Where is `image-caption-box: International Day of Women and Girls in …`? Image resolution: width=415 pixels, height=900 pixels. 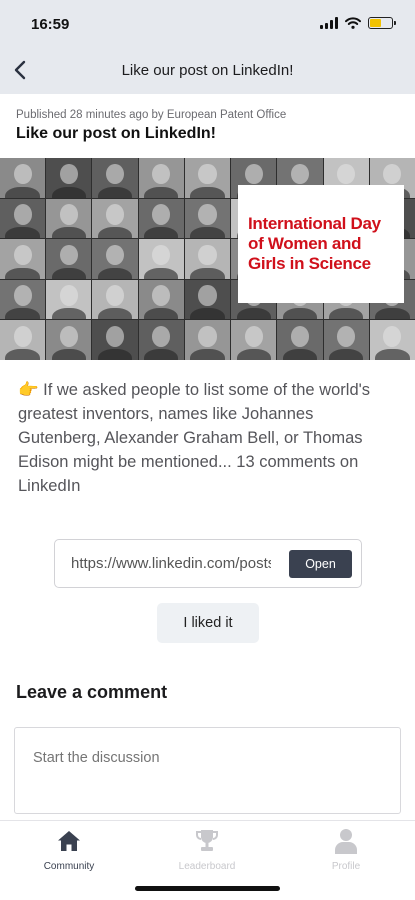
image-caption-box: International Day of Women and Girls in … is located at coordinates (321, 244).